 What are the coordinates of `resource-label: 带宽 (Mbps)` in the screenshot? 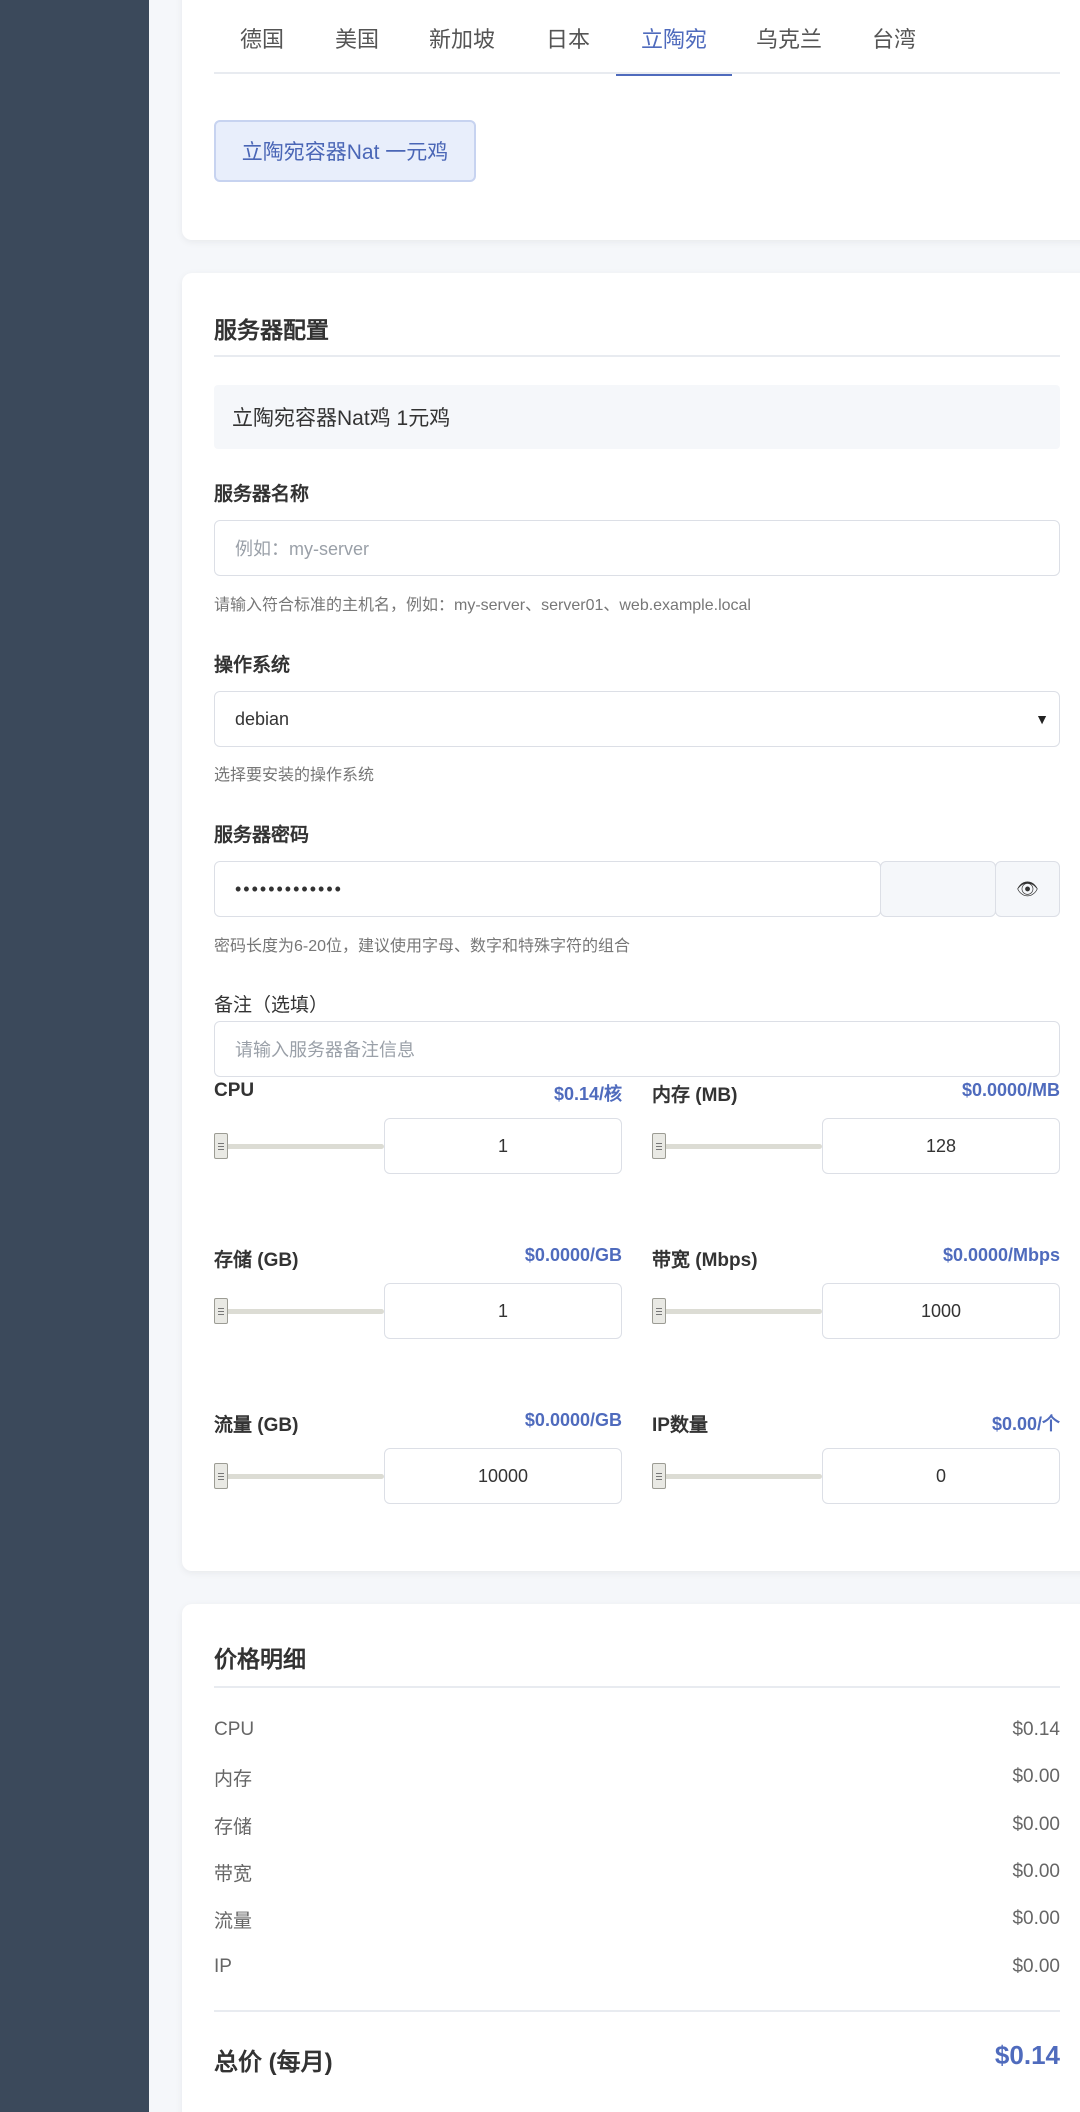 It's located at (705, 1260).